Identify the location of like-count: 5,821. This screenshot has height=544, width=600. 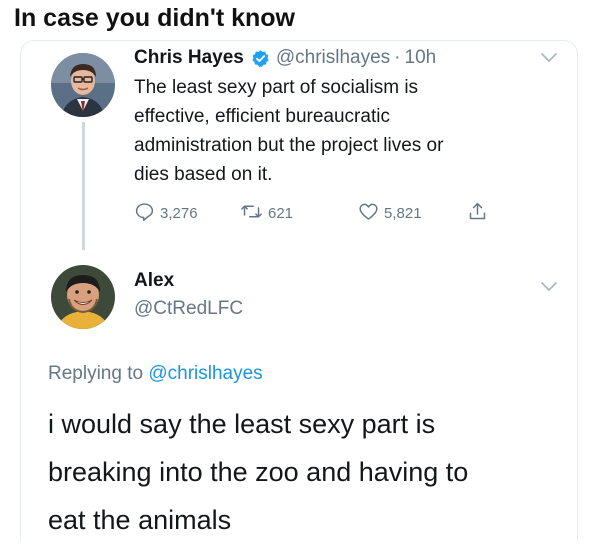
(403, 213).